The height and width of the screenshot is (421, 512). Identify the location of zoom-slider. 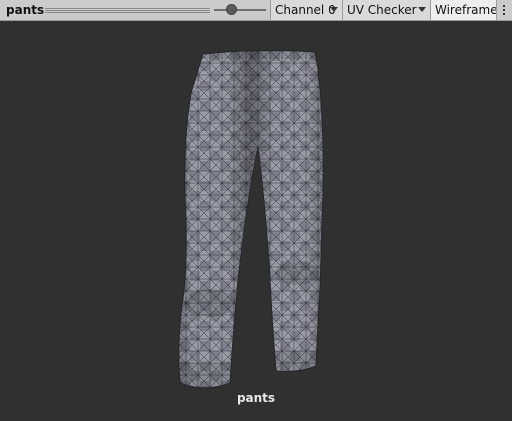
(240, 10).